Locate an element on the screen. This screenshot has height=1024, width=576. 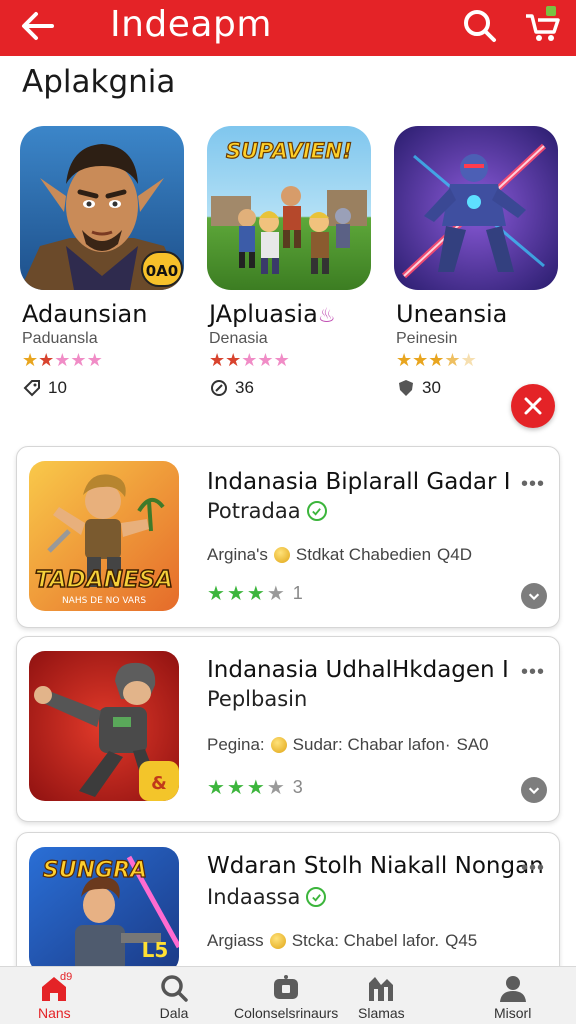
app-meta: Argiass Stcka: Chabel lafor. Q45 is located at coordinates (342, 940).